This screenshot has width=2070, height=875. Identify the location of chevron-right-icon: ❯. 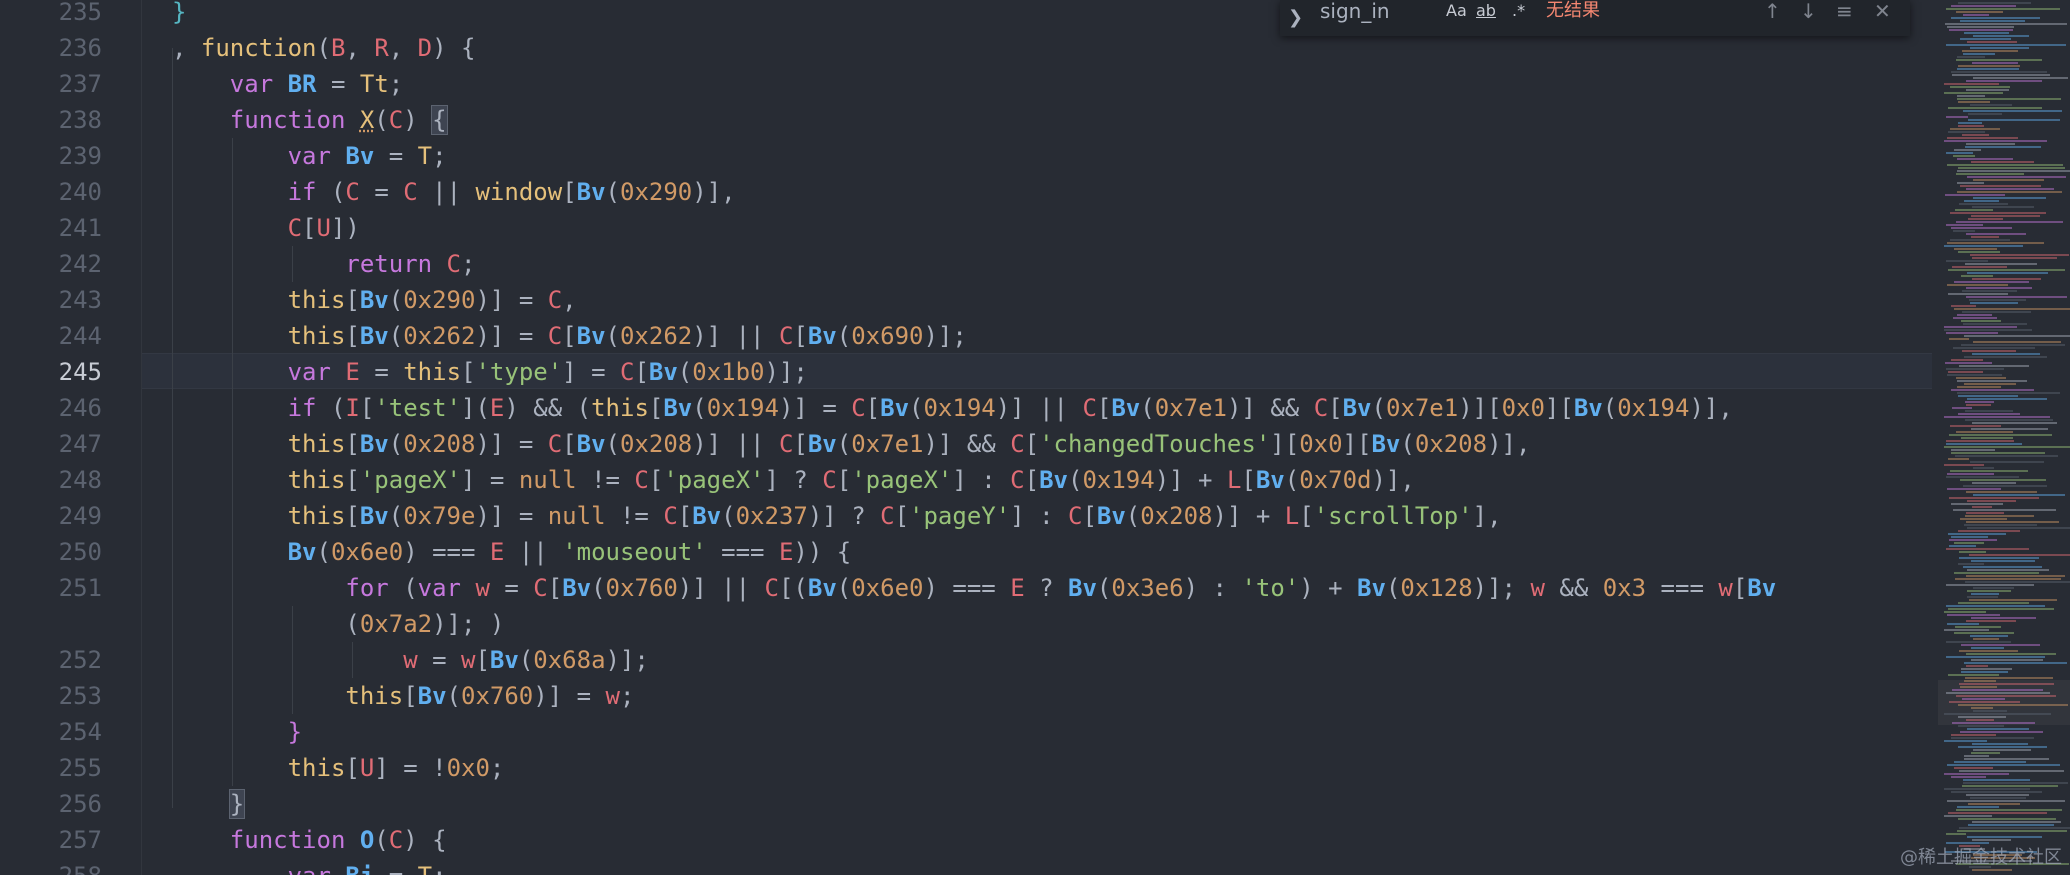
(1295, 18).